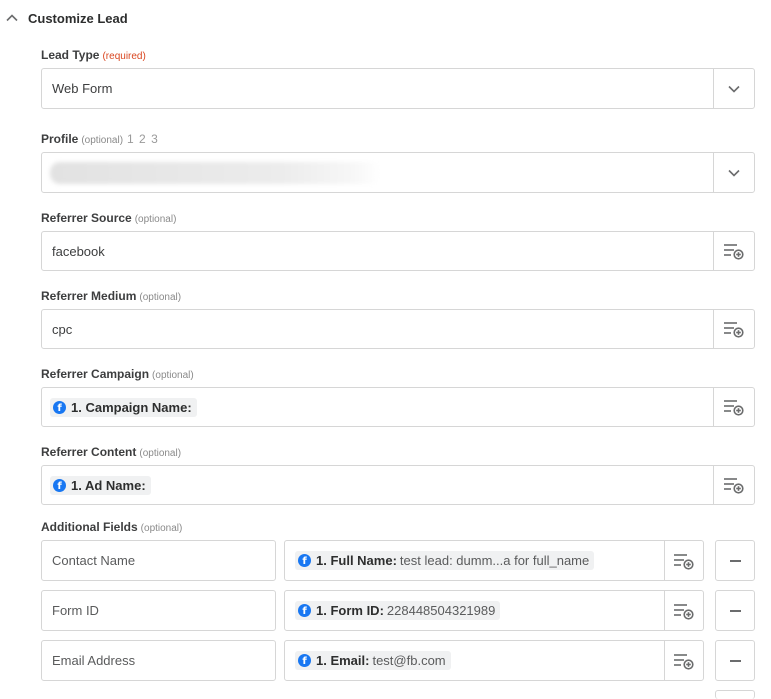 The image size is (771, 699). I want to click on additional-field-key-input: Contact Name, so click(158, 560).